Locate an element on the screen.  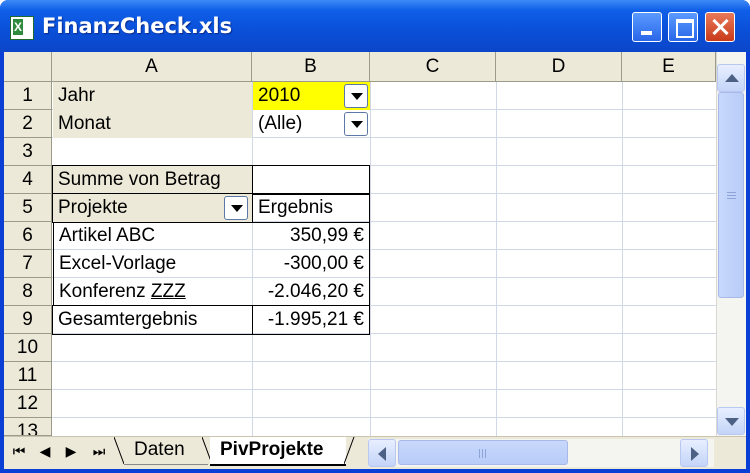
pivot-item-value: -300,00 € is located at coordinates (311, 264).